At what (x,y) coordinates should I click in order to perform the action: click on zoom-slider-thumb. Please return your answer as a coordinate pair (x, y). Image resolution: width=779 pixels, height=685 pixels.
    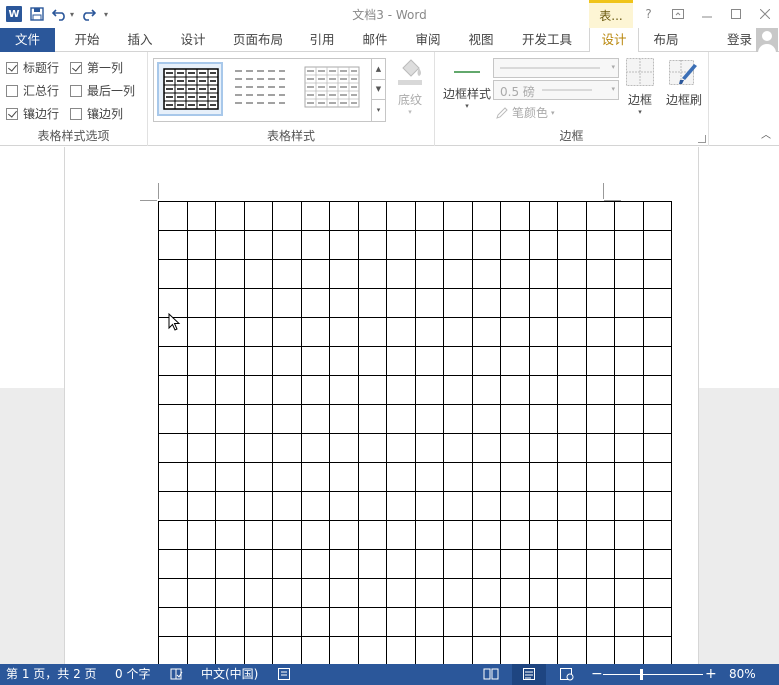
    Looking at the image, I should click on (641, 674).